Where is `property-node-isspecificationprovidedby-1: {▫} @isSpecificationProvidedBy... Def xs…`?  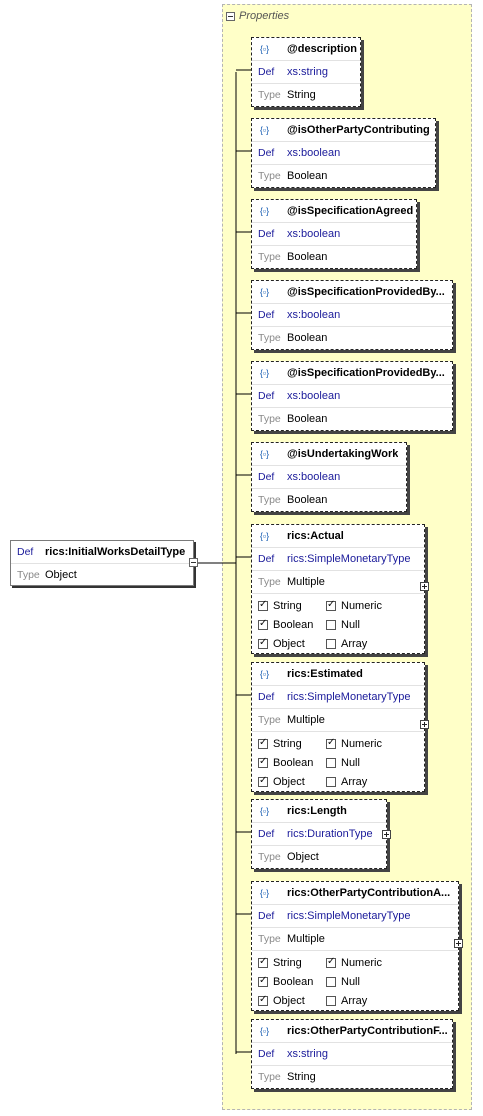 property-node-isspecificationprovidedby-1: {▫} @isSpecificationProvidedBy... Def xs… is located at coordinates (352, 315).